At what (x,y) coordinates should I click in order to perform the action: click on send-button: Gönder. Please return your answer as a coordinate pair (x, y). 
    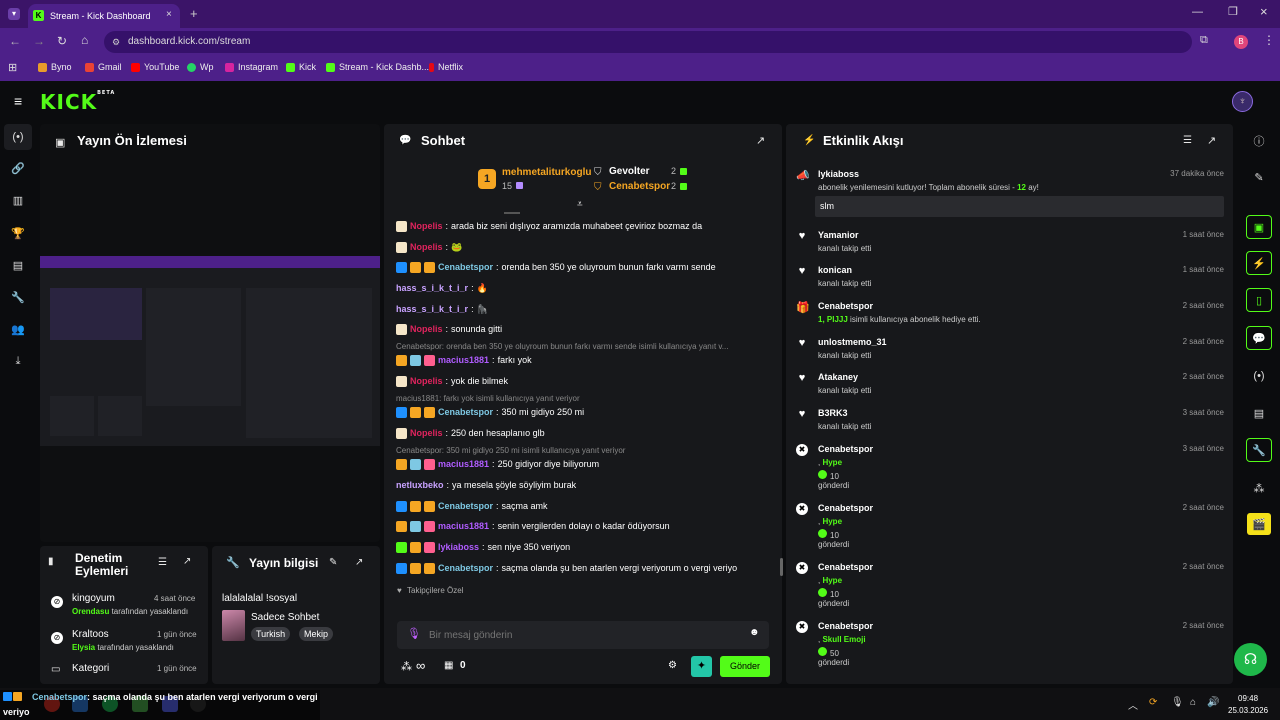
    Looking at the image, I should click on (745, 666).